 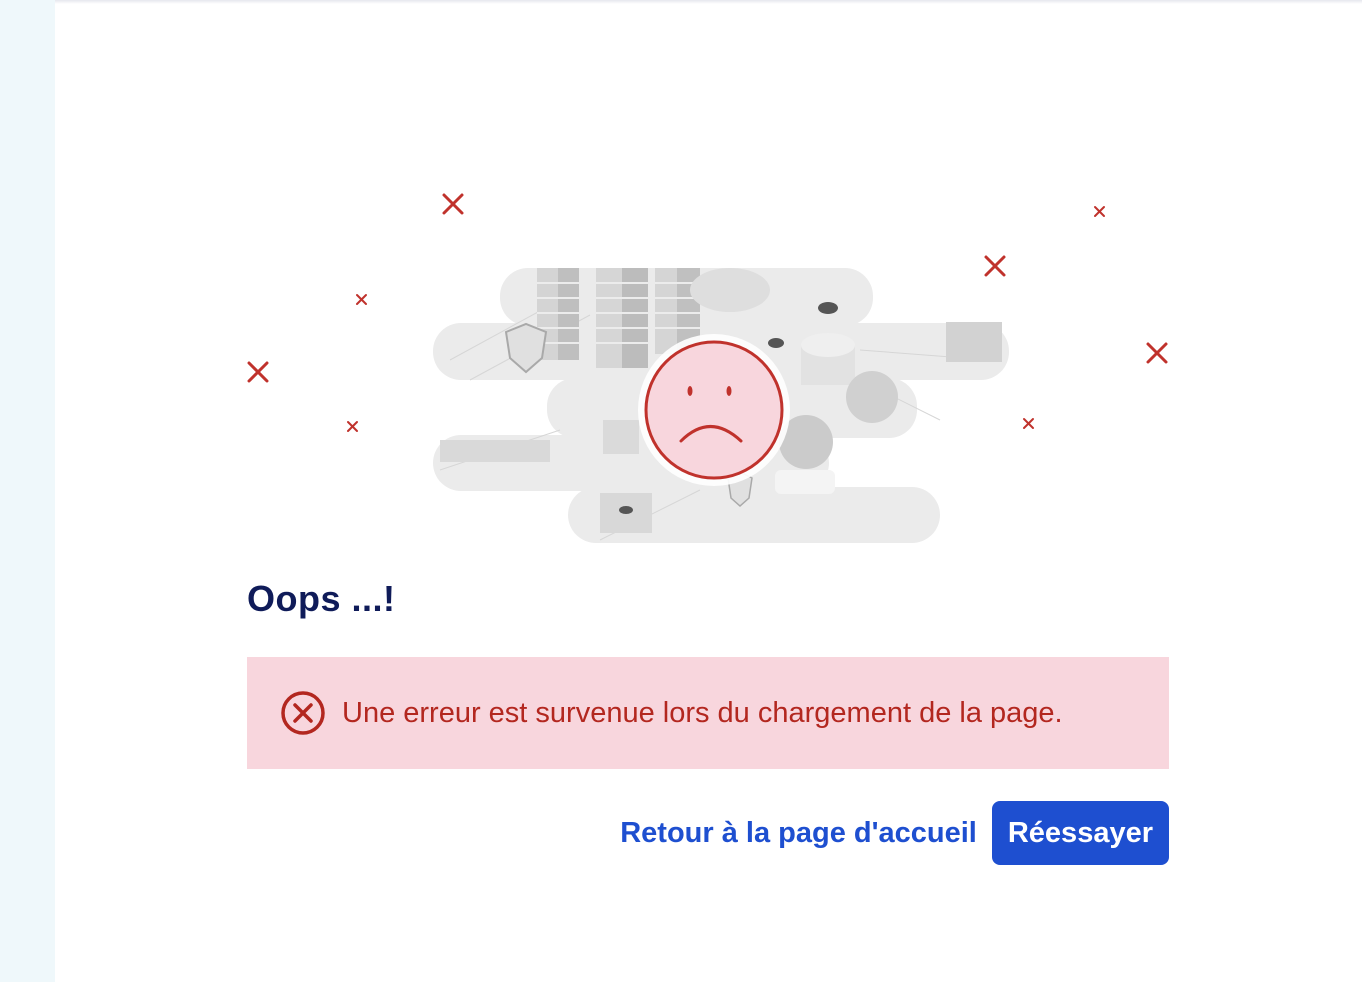 I want to click on error-circle-icon, so click(x=303, y=713).